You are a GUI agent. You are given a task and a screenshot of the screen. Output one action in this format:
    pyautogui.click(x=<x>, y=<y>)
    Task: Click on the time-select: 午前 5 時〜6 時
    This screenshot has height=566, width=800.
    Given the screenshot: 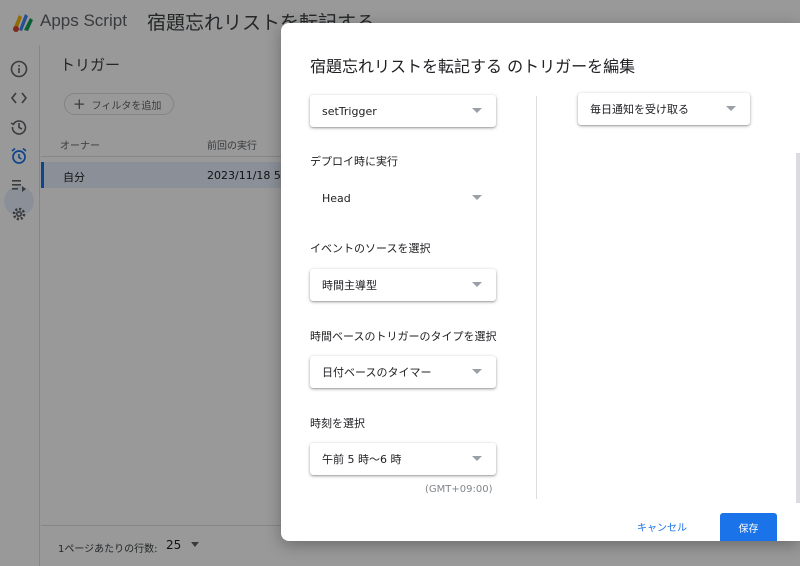 What is the action you would take?
    pyautogui.click(x=403, y=459)
    